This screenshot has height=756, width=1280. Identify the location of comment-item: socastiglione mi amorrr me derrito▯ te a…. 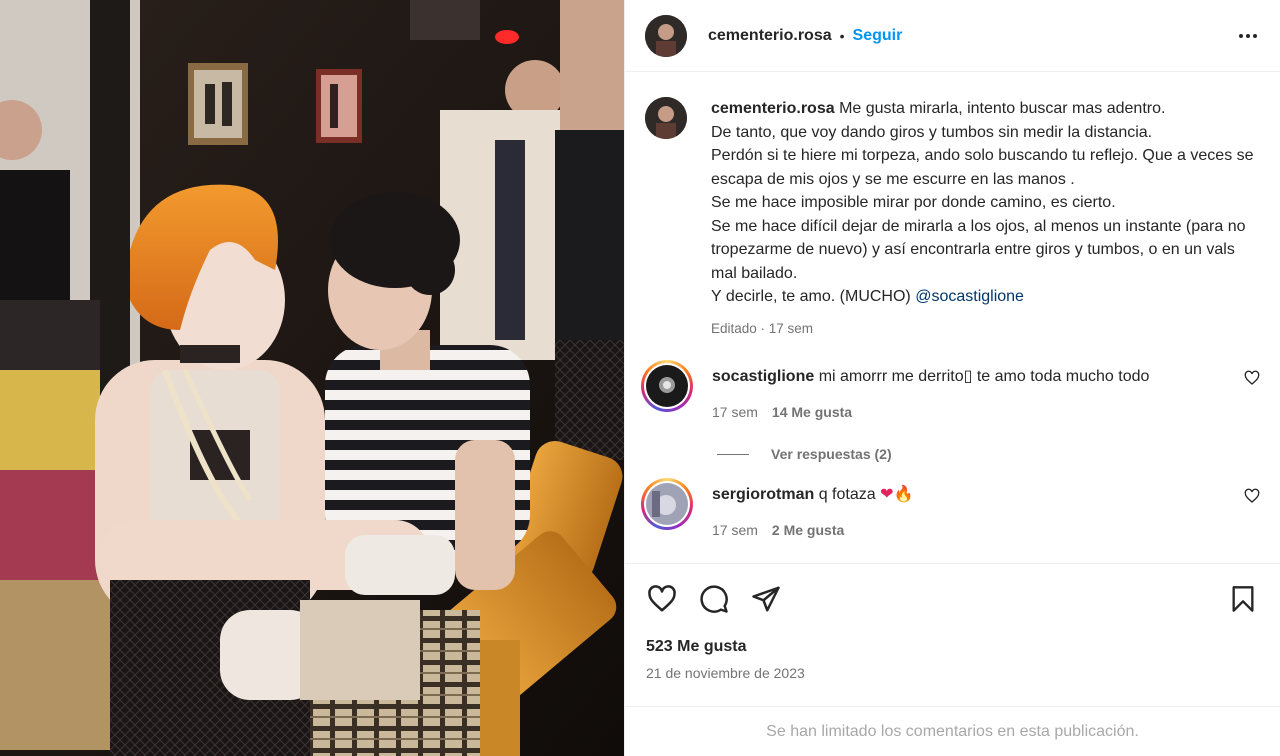
(950, 390).